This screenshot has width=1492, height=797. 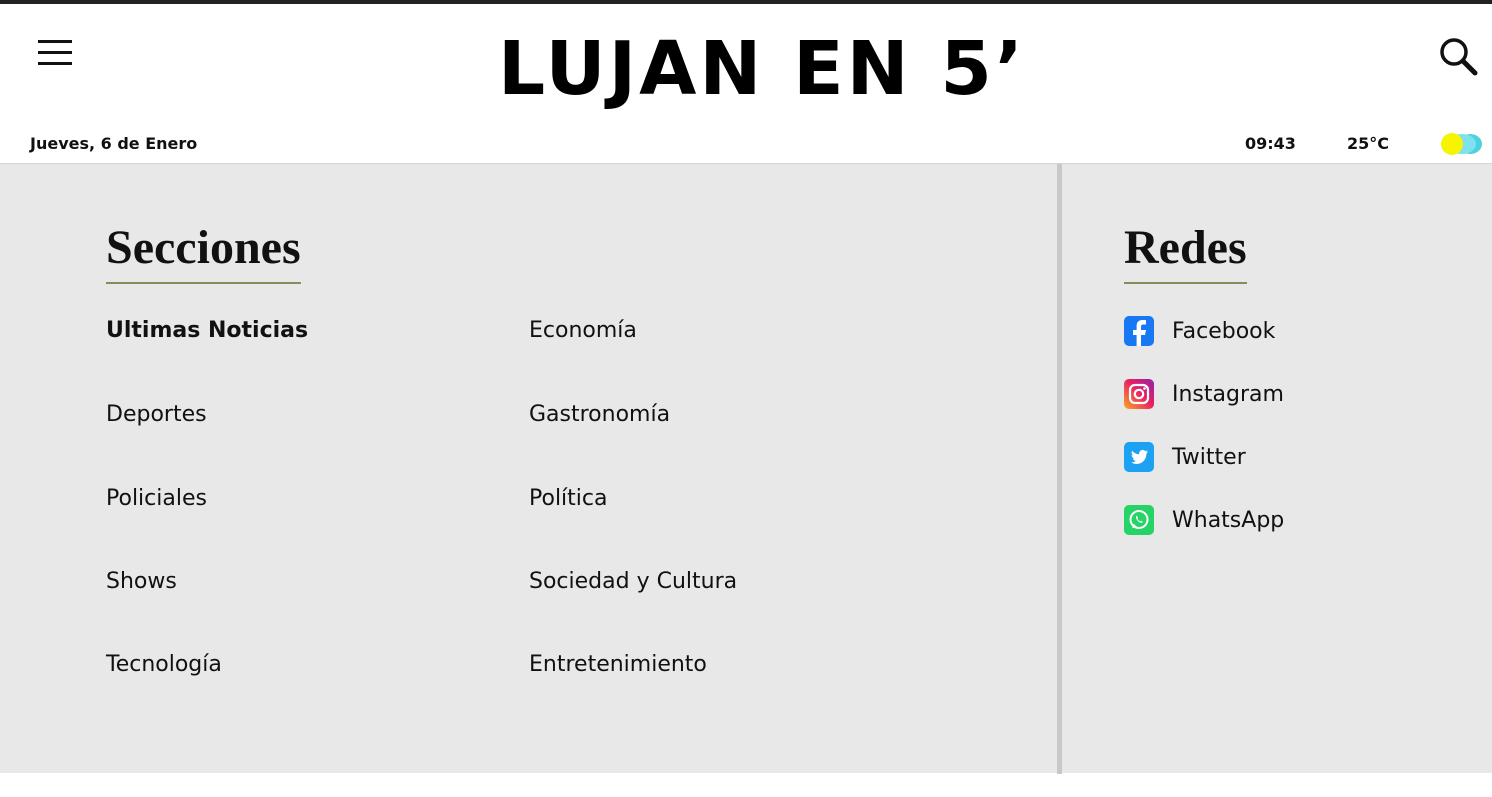 I want to click on twitter-icon, so click(x=1139, y=457).